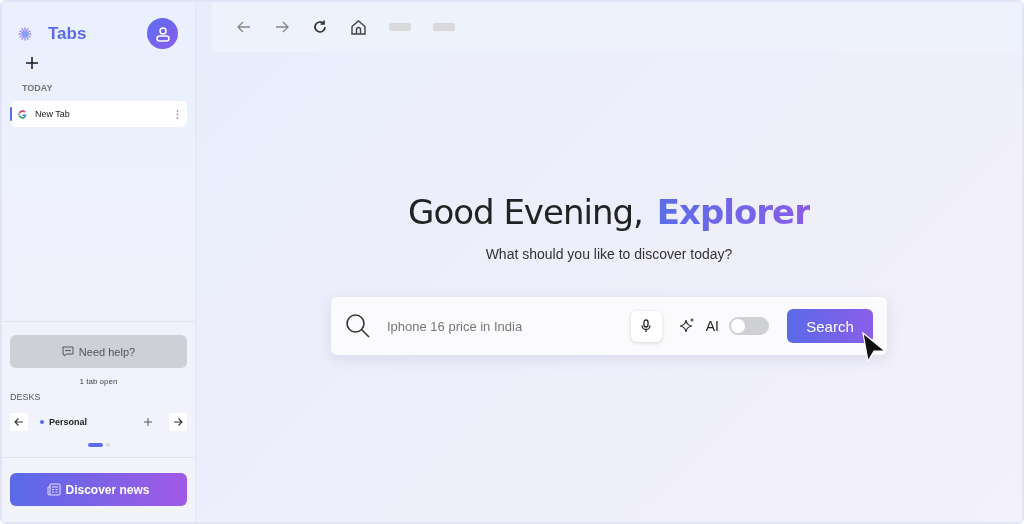  What do you see at coordinates (177, 114) in the screenshot?
I see `more-icon` at bounding box center [177, 114].